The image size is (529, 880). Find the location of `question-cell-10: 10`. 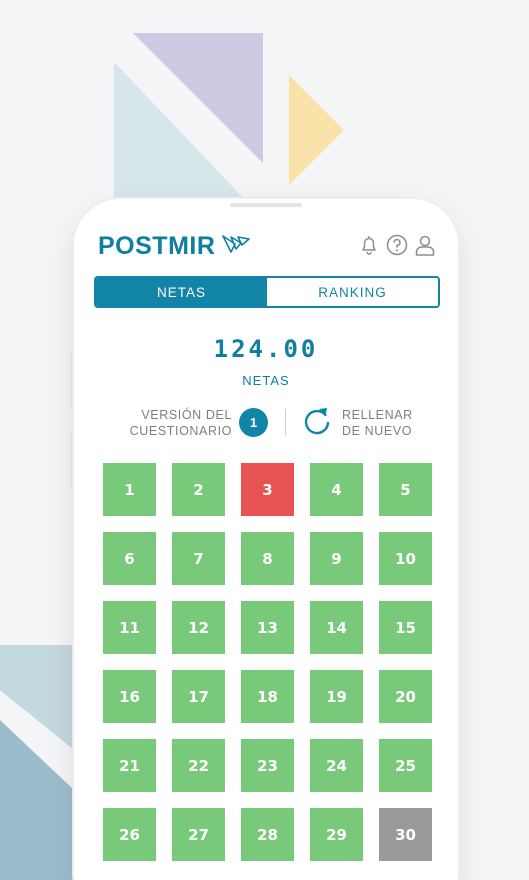

question-cell-10: 10 is located at coordinates (405, 558).